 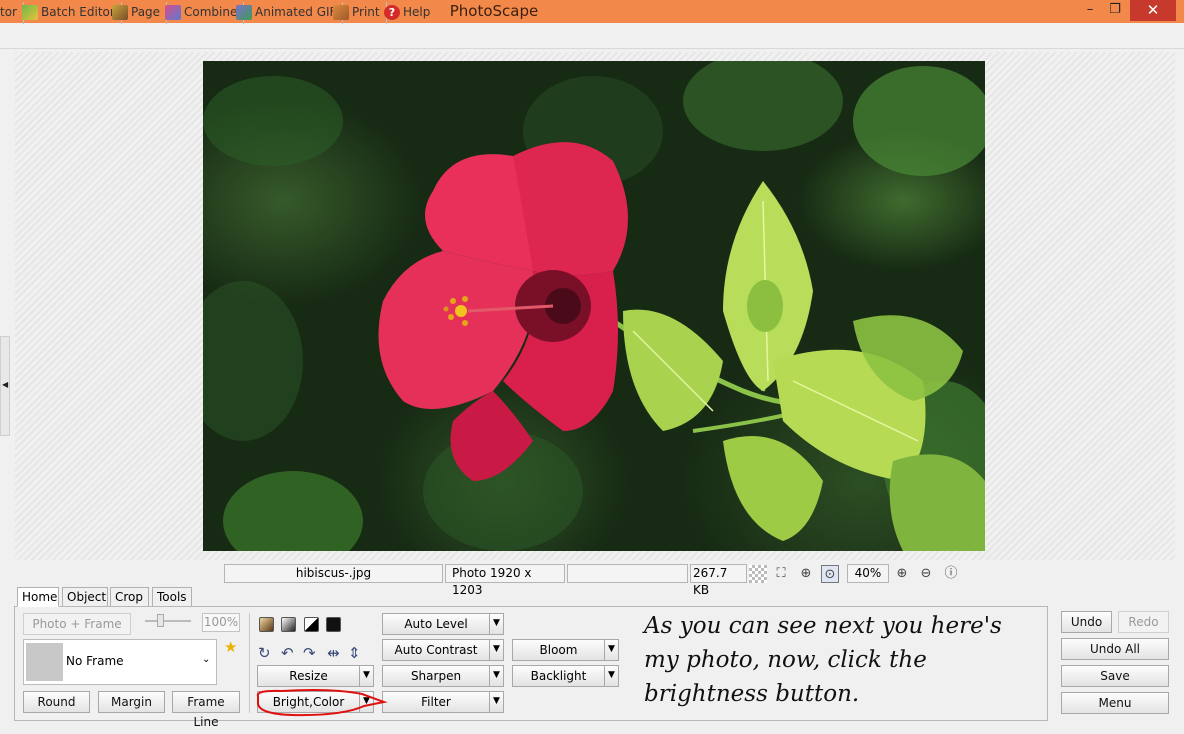 What do you see at coordinates (785, 660) in the screenshot?
I see `annotation-line-2: my photo, now, click the` at bounding box center [785, 660].